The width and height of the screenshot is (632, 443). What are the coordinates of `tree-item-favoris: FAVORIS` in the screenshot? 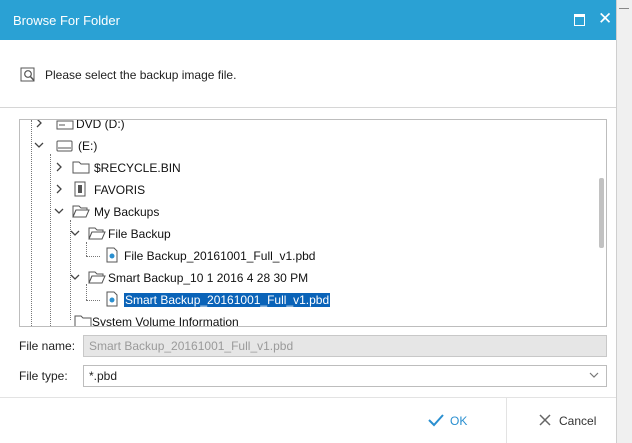 It's located at (204, 190).